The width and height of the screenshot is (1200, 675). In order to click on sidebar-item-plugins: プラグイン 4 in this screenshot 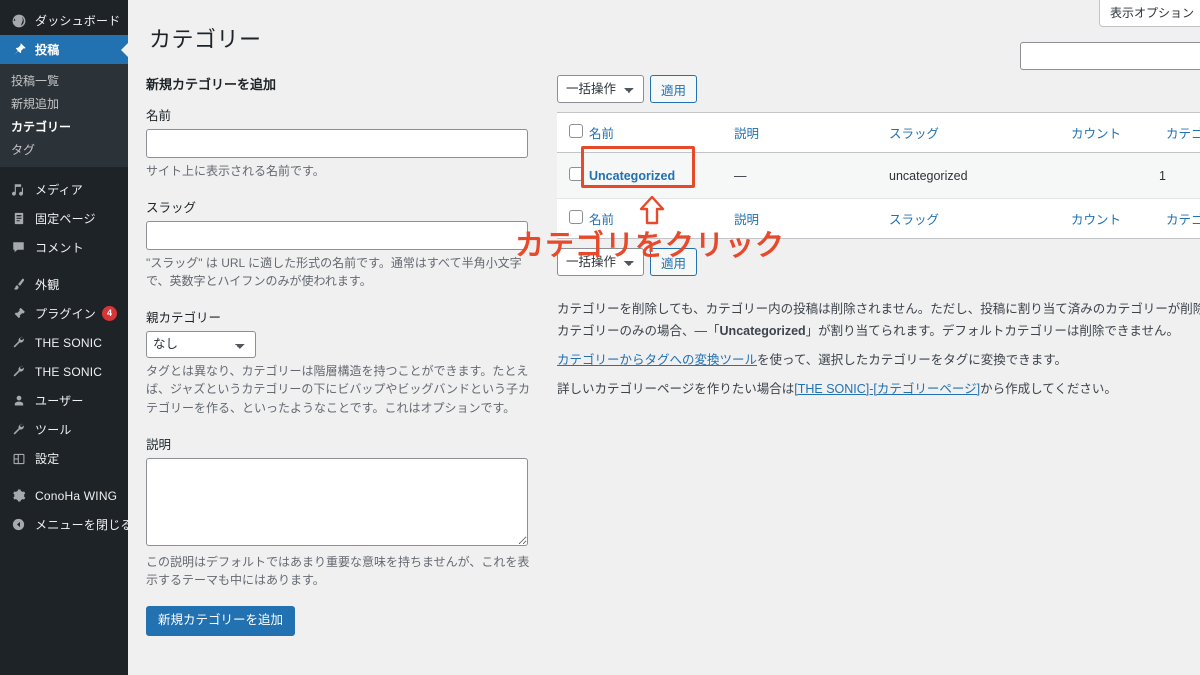, I will do `click(64, 313)`.